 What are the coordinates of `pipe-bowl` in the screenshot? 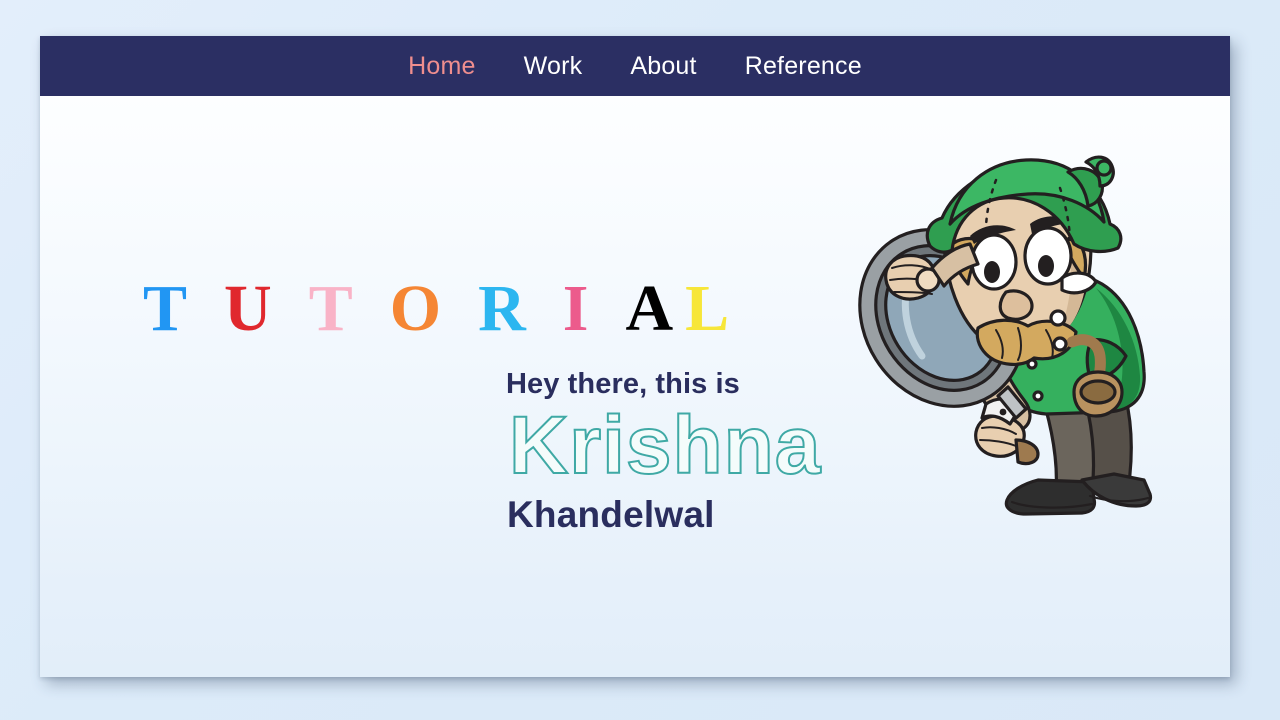 It's located at (1098, 394).